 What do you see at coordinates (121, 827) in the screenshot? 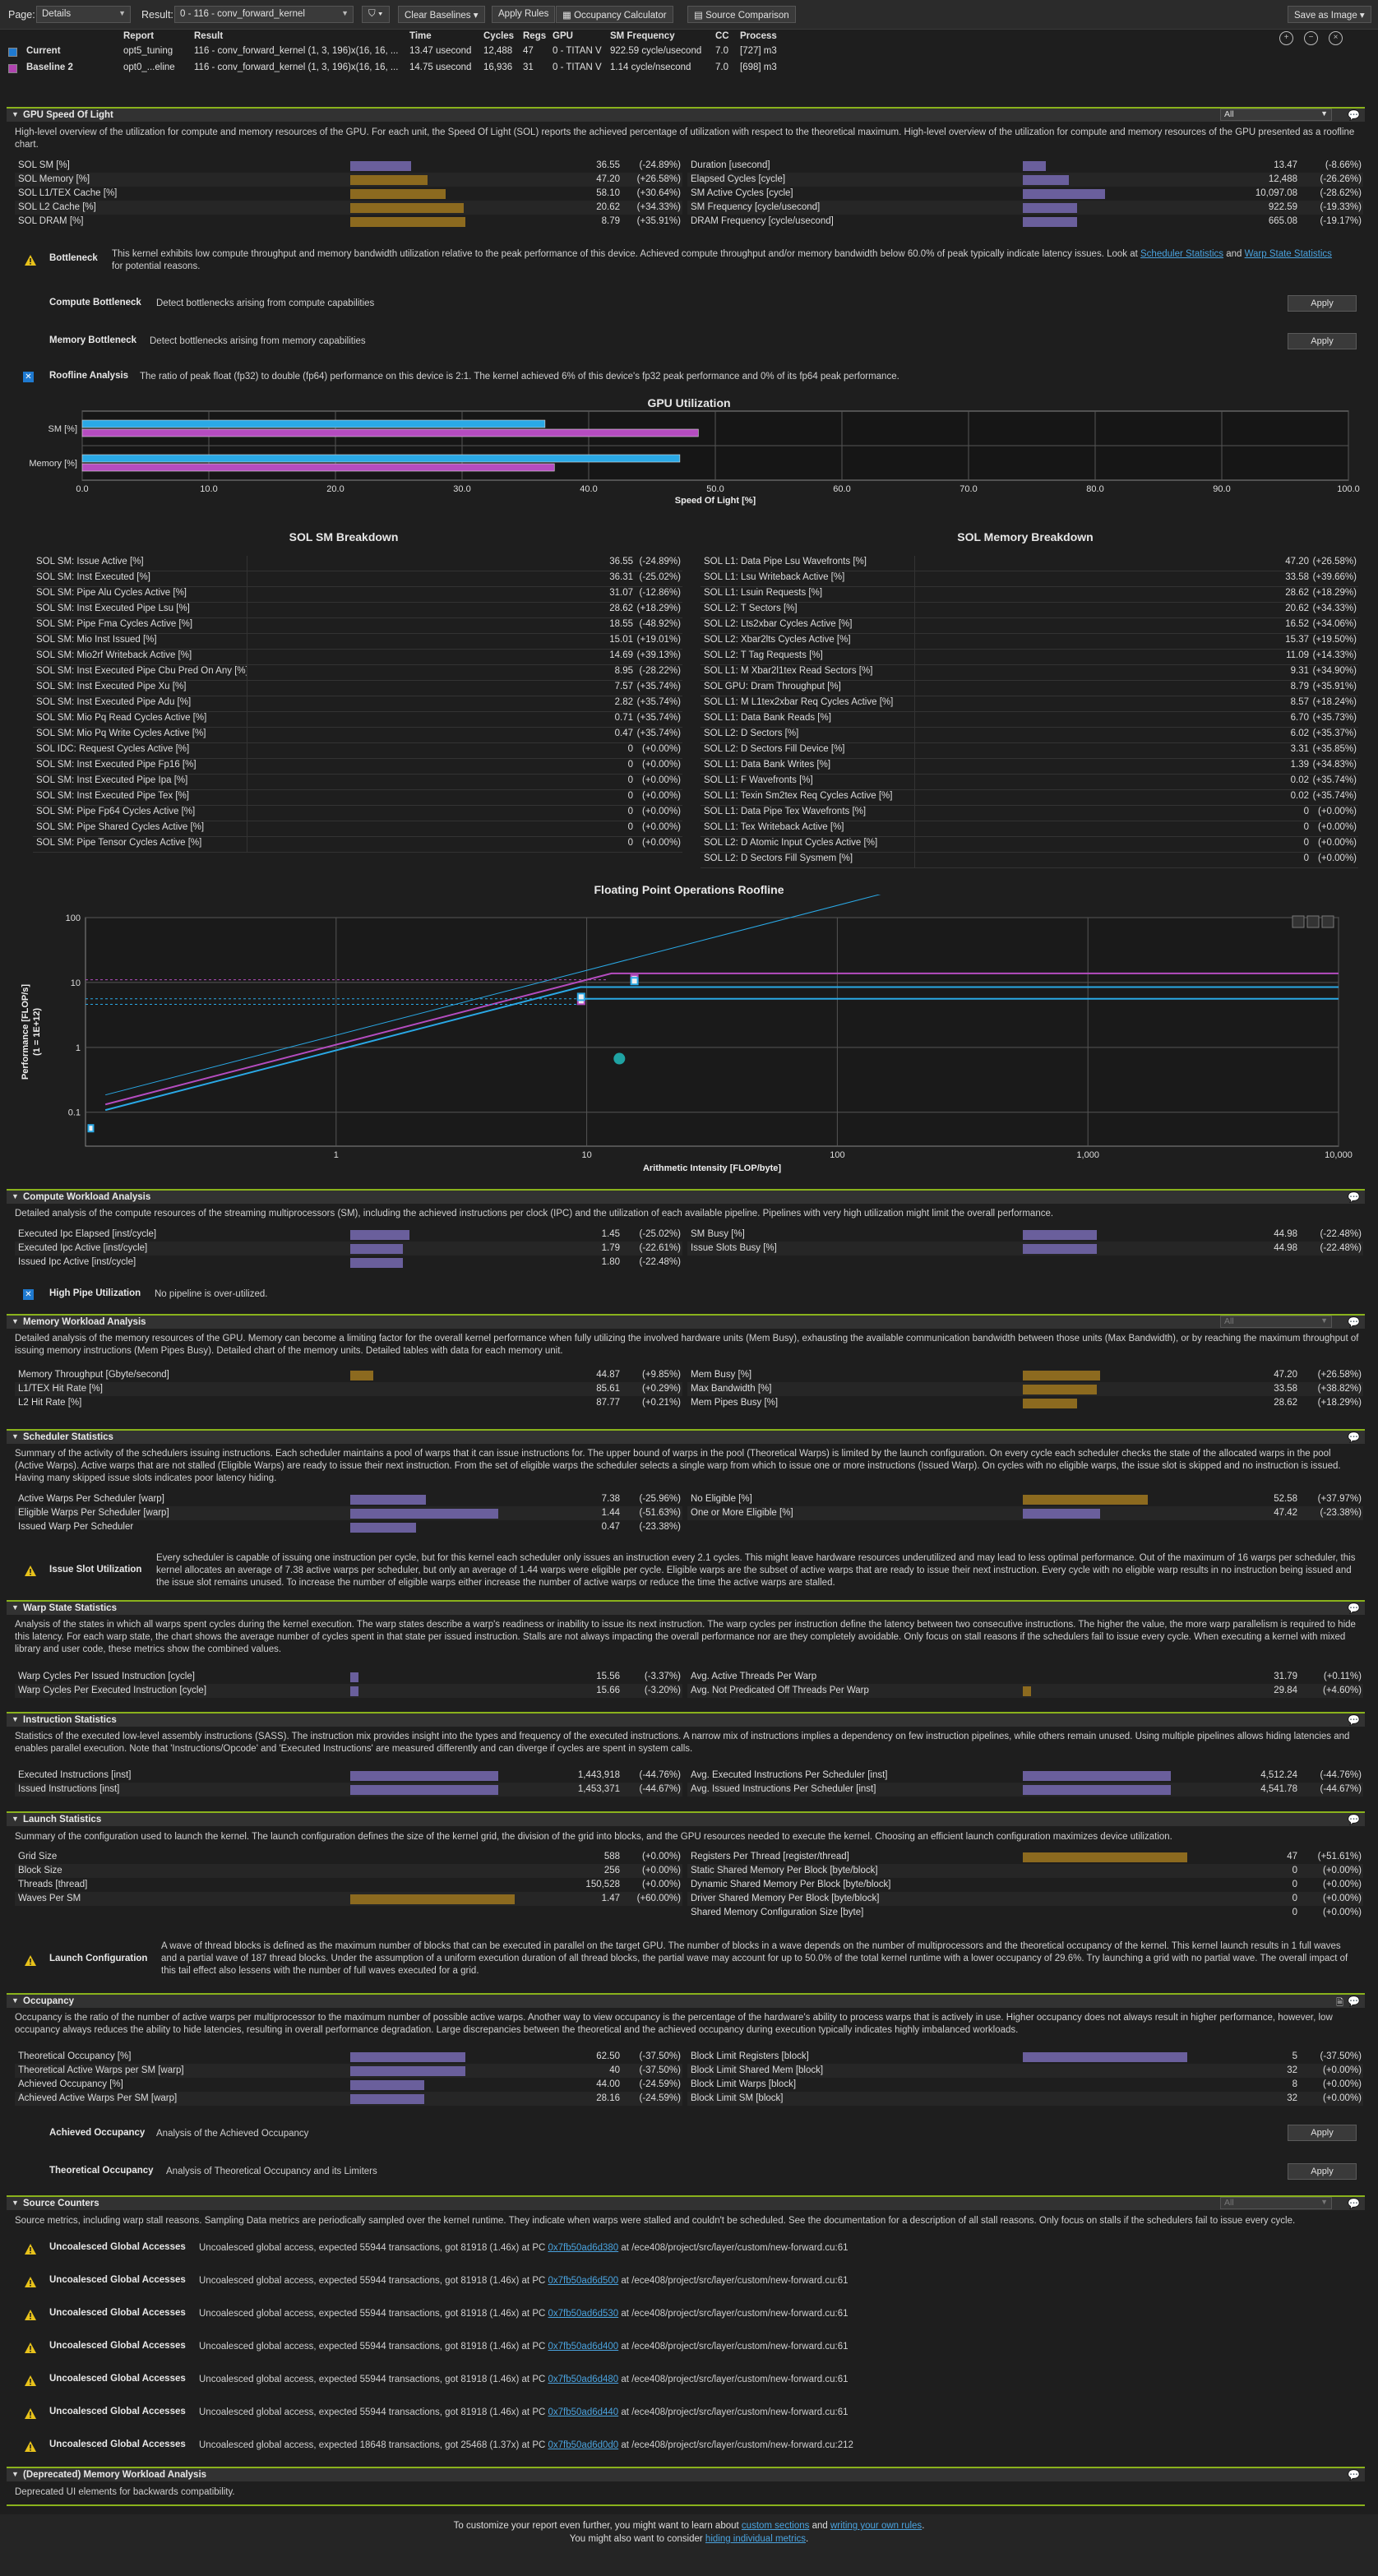
I see `breakdown-metric-name: SOL SM: Pipe Shared Cycles Active [%]` at bounding box center [121, 827].